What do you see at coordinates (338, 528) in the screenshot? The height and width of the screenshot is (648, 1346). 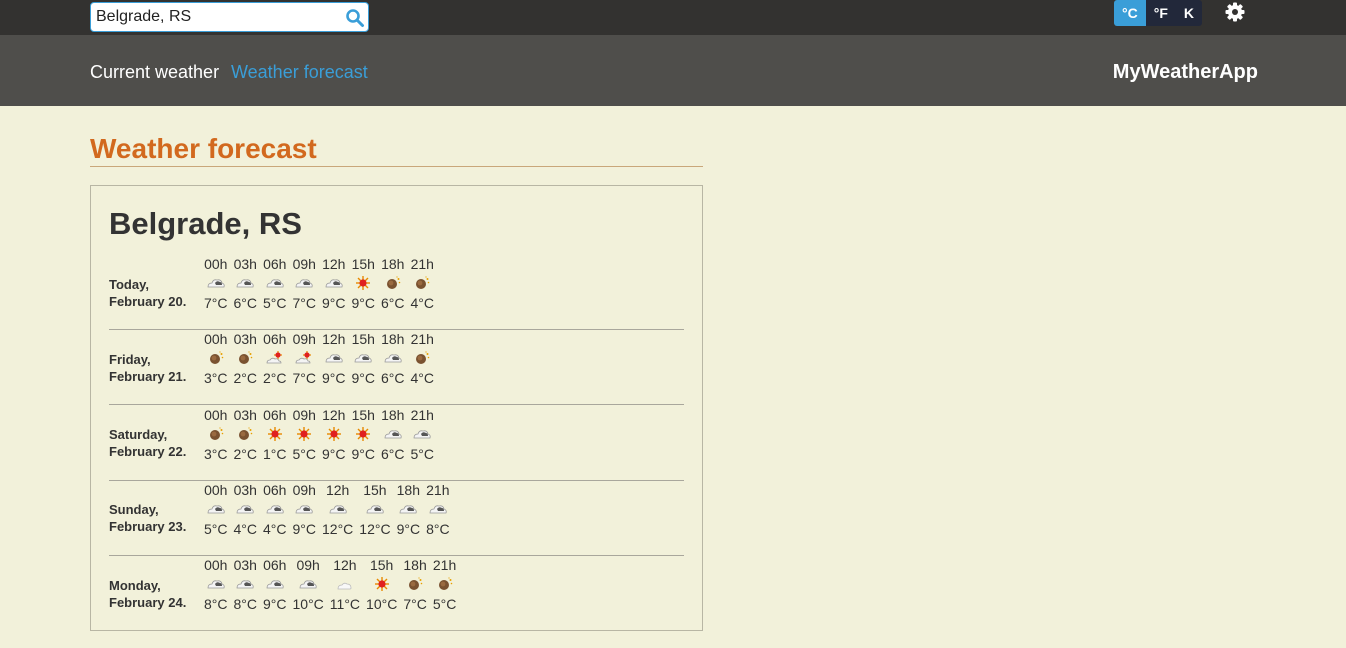 I see `slot-temperature: 12°C` at bounding box center [338, 528].